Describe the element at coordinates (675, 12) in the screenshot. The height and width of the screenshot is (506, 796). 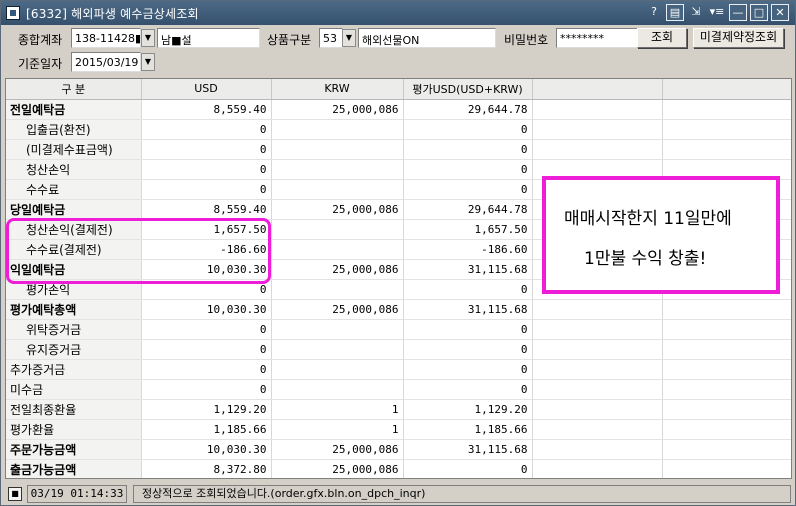
I see `layout-icon: ▤` at that location.